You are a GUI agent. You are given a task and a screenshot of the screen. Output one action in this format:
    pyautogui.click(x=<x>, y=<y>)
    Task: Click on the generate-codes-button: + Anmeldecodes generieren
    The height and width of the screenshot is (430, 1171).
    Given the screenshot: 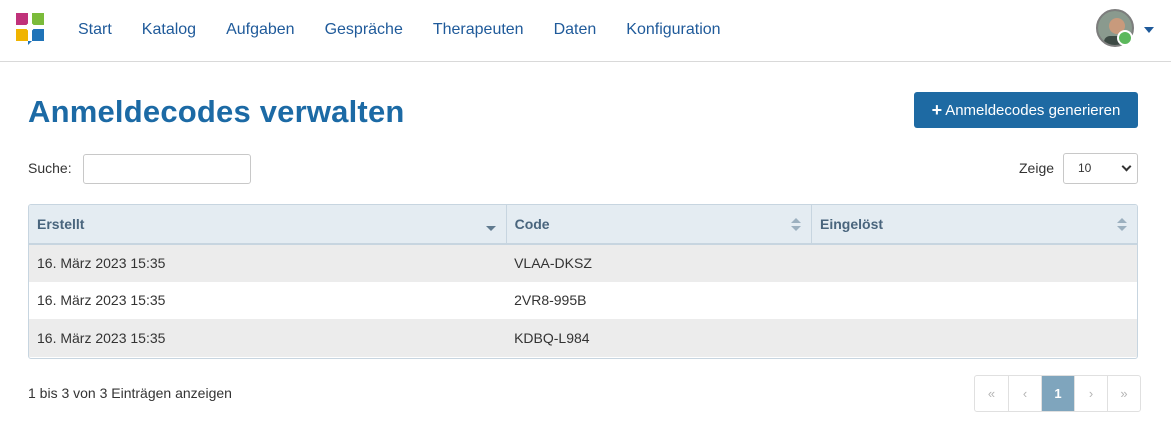 What is the action you would take?
    pyautogui.click(x=1026, y=110)
    